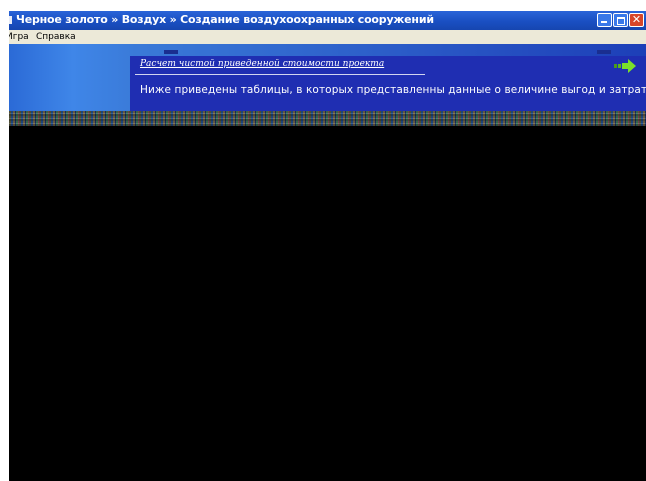 The width and height of the screenshot is (646, 481). What do you see at coordinates (19, 37) in the screenshot?
I see `menu-game: Игра` at bounding box center [19, 37].